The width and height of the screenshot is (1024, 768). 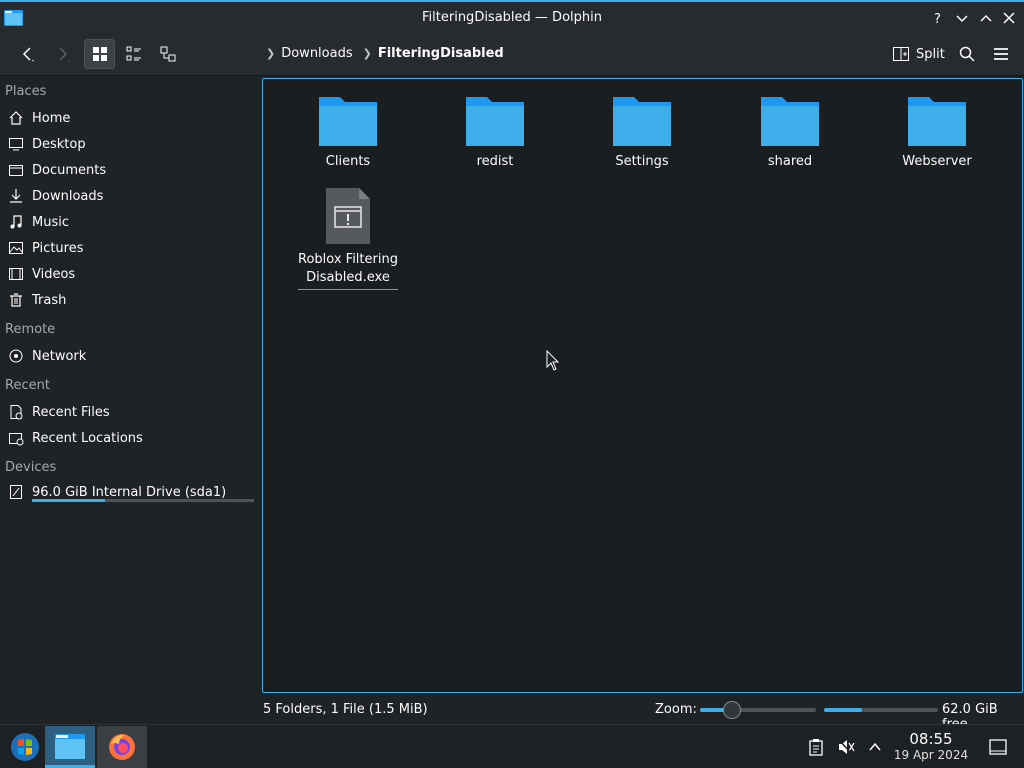 What do you see at coordinates (16, 492) in the screenshot?
I see `drive-icon` at bounding box center [16, 492].